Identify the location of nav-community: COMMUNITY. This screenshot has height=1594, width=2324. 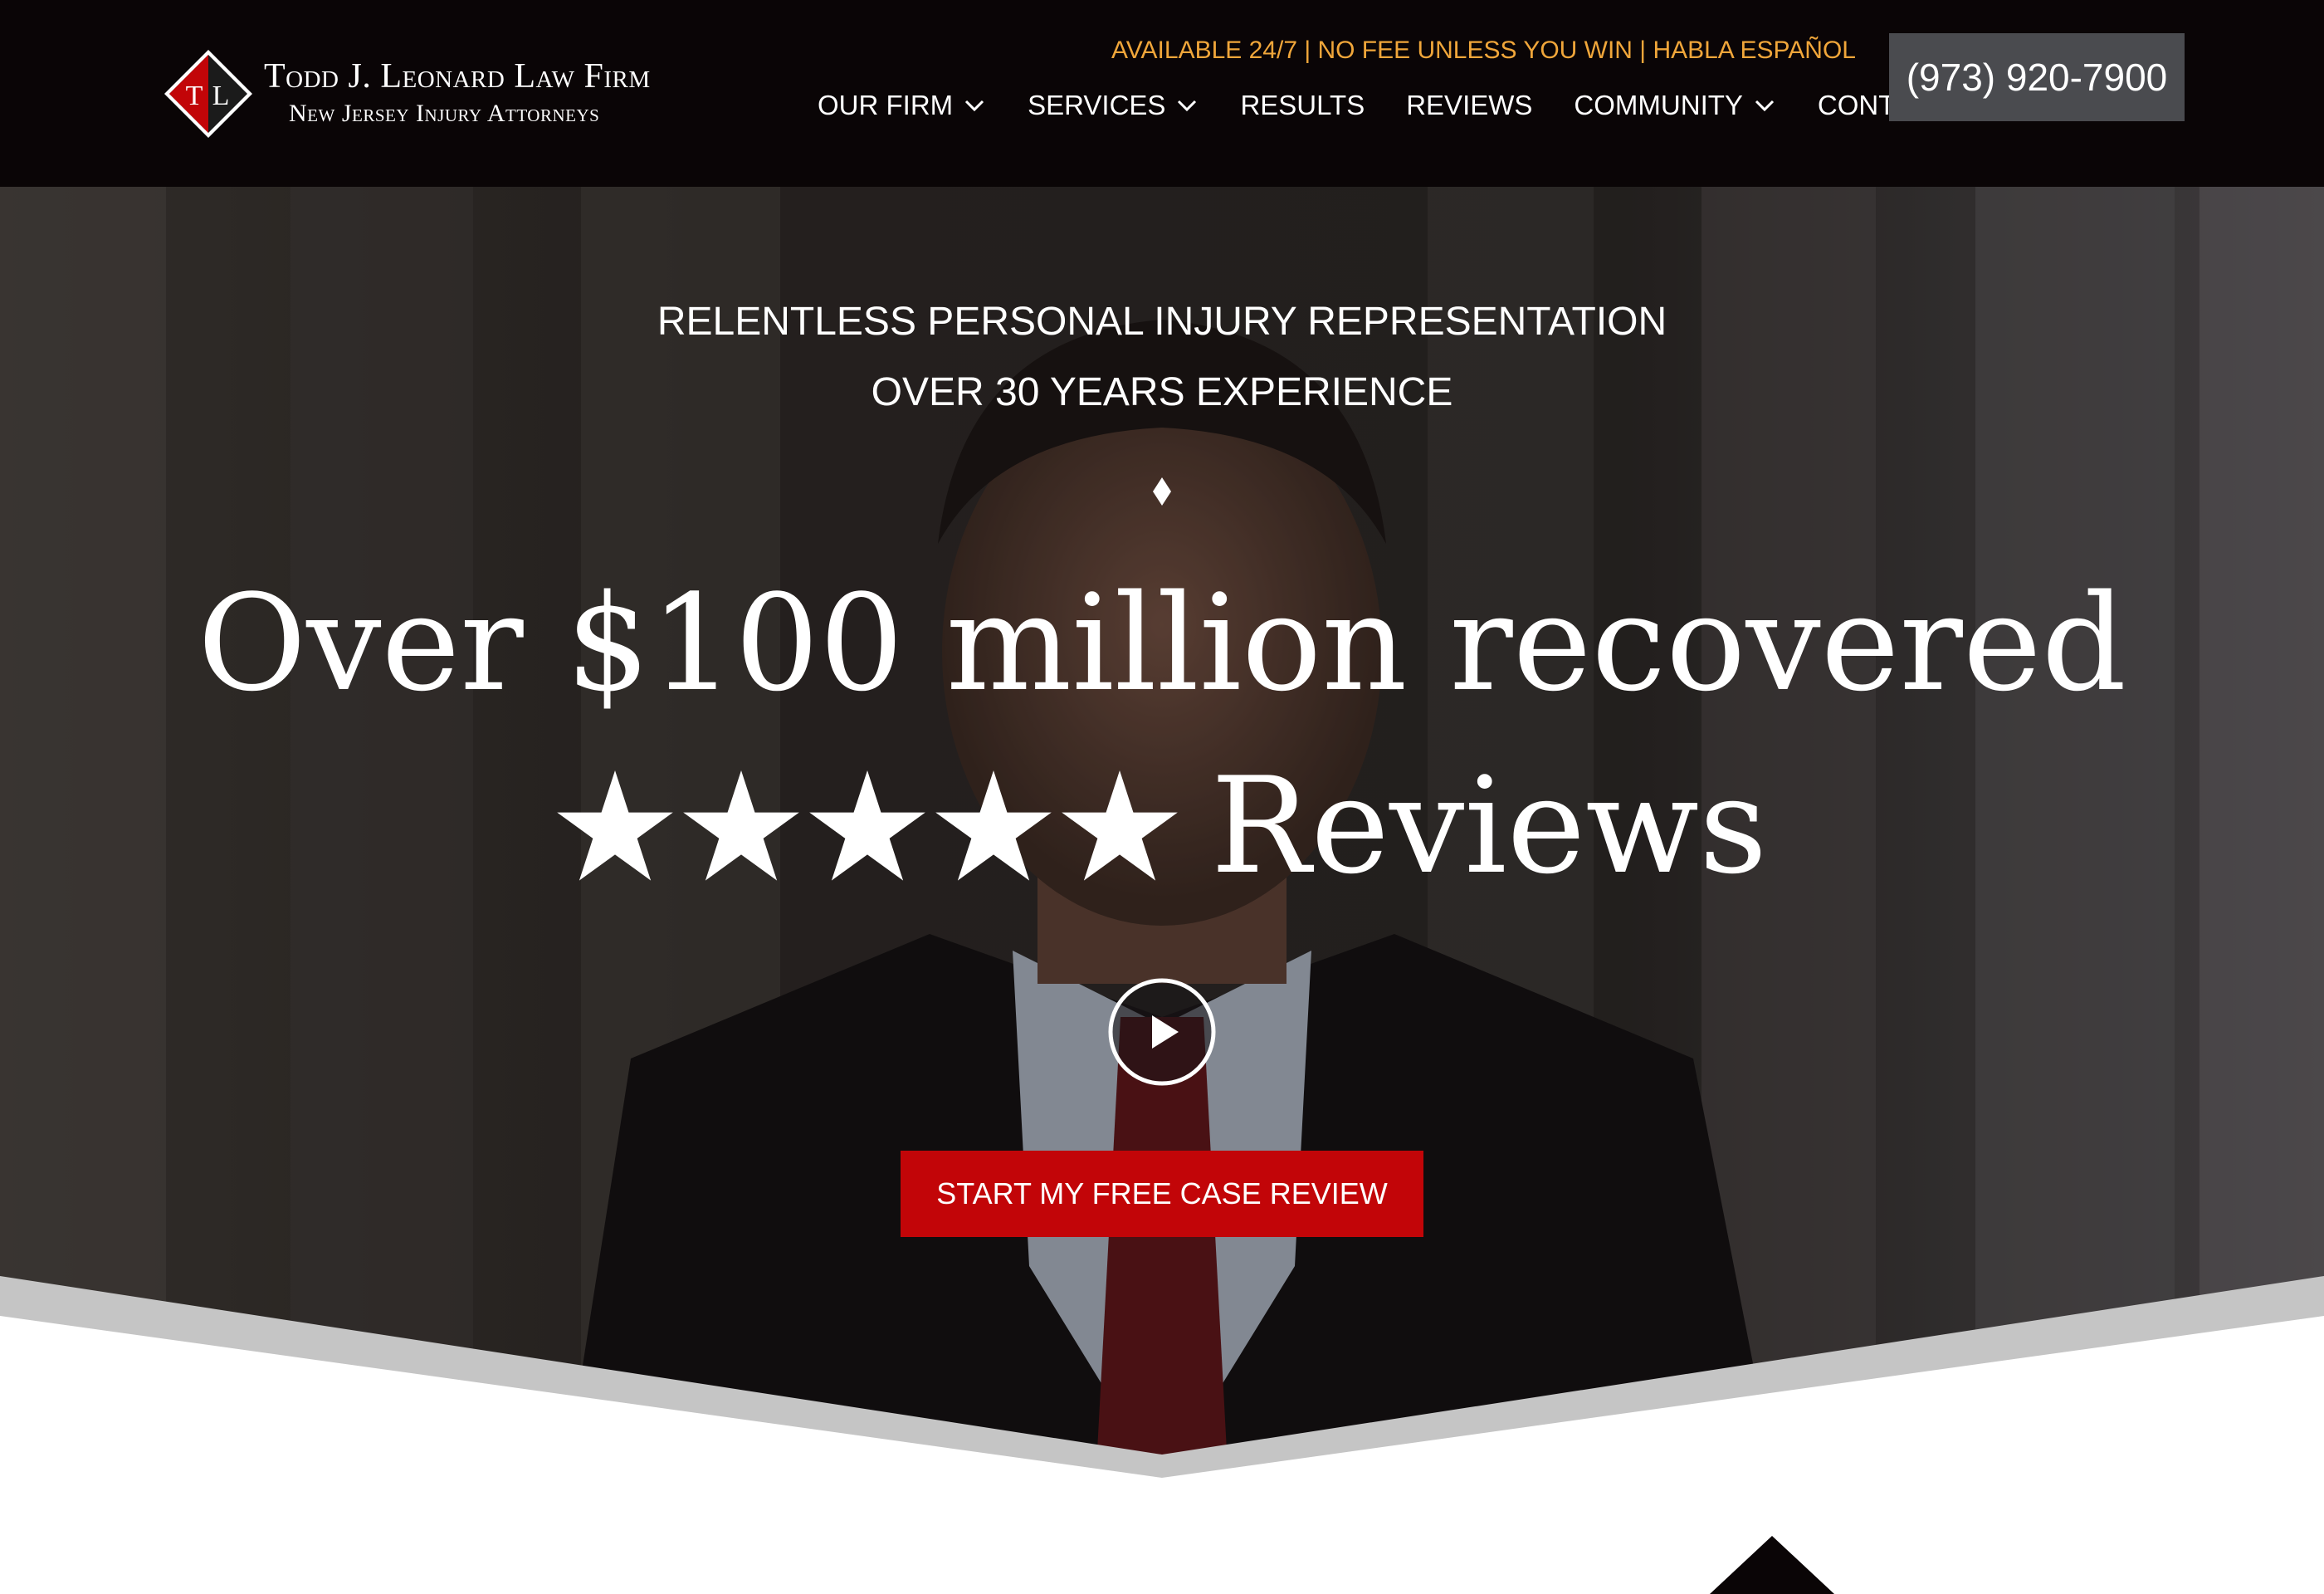
(1674, 105).